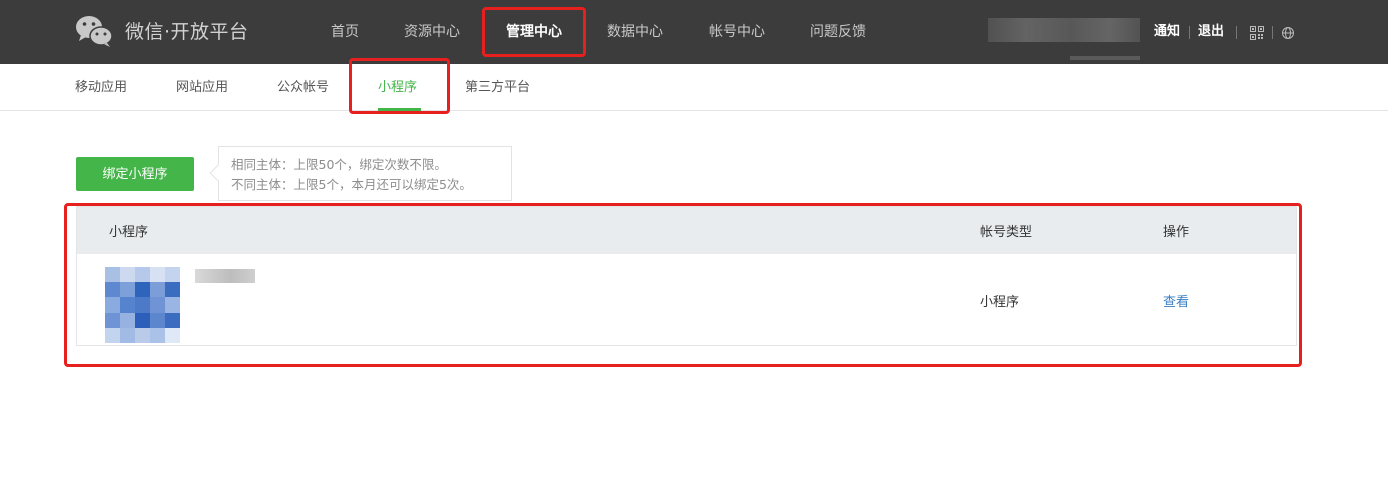  What do you see at coordinates (694, 87) in the screenshot?
I see `sub-navigation: 移动应用 网站应用 公众帐号 小程序 第三方平台` at bounding box center [694, 87].